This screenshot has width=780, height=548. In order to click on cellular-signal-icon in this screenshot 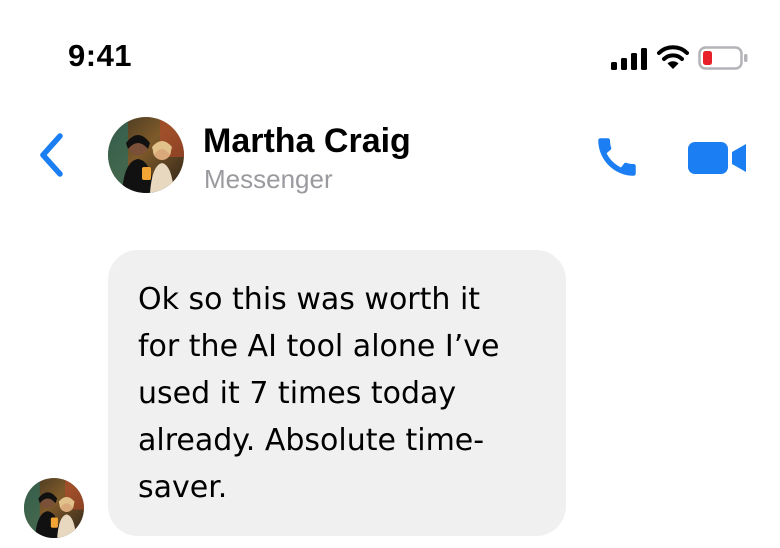, I will do `click(629, 59)`.